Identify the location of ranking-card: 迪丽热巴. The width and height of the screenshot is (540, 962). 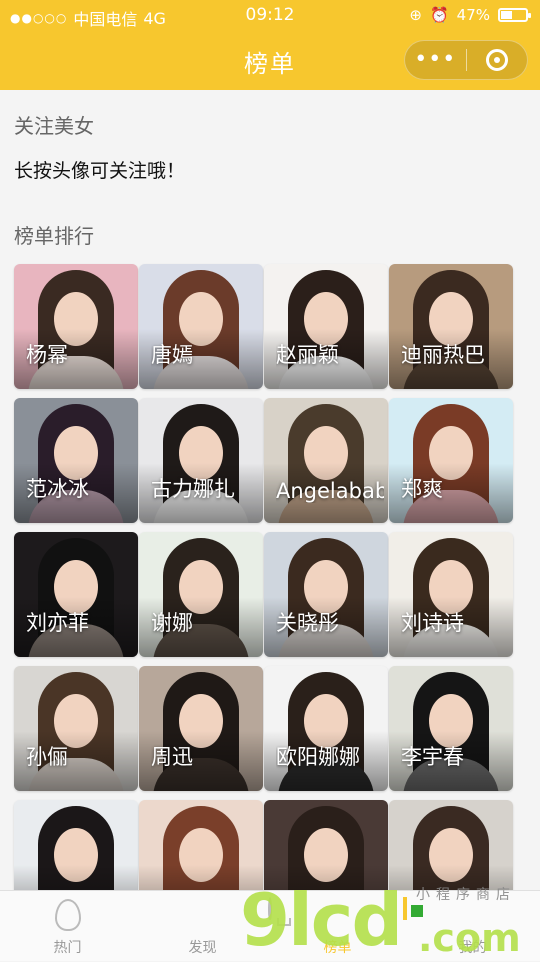
(451, 326).